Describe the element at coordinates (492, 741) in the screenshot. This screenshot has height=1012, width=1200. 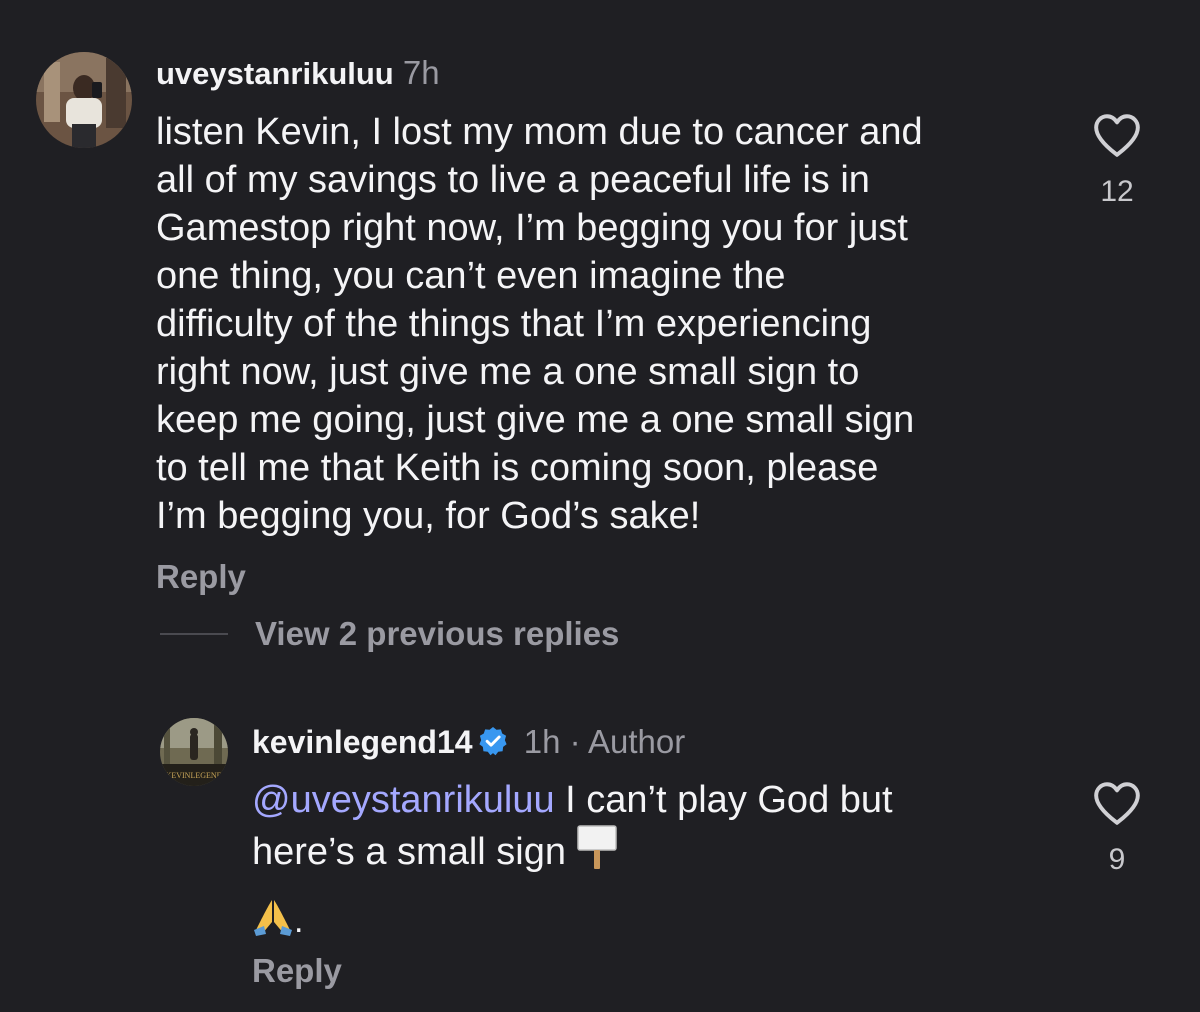
I see `verified-badge-icon` at that location.